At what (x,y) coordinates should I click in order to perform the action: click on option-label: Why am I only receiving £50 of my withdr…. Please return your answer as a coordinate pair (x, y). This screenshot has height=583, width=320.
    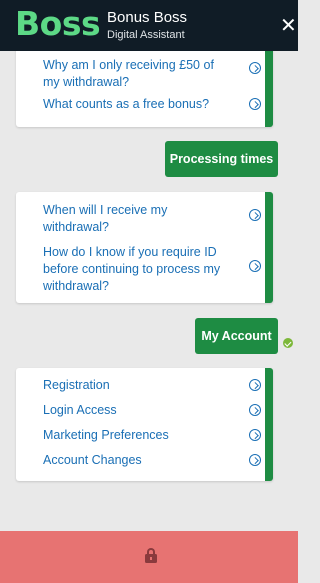
    Looking at the image, I should click on (128, 73).